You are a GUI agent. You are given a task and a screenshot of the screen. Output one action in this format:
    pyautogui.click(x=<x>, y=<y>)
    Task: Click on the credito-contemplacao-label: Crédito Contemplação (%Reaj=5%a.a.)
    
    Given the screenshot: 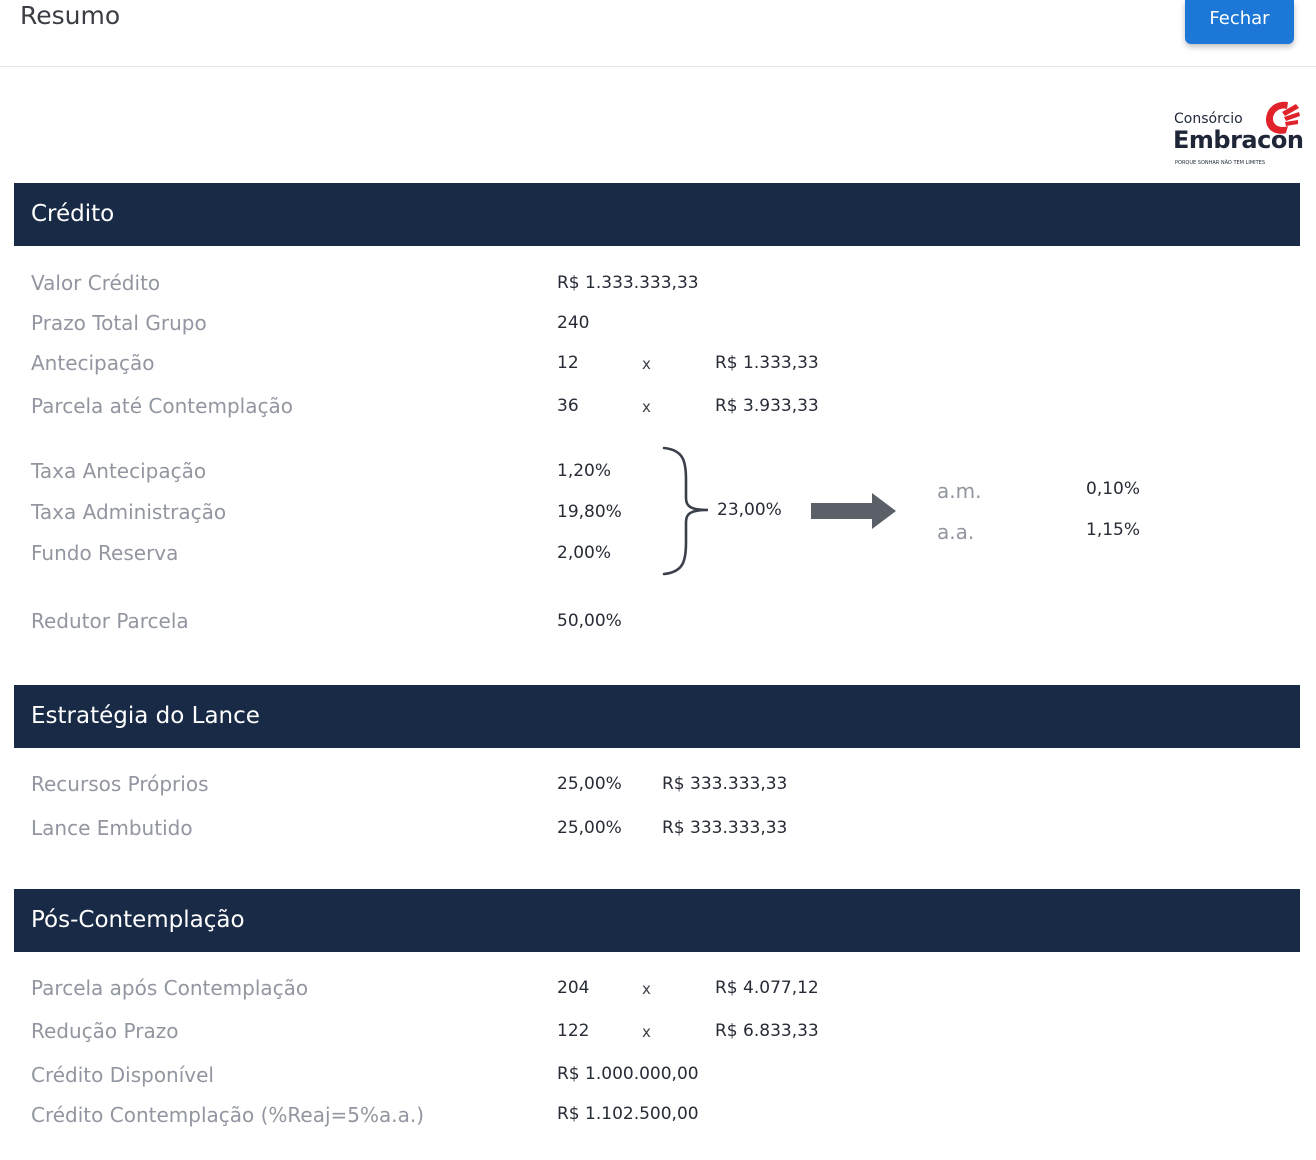 What is the action you would take?
    pyautogui.click(x=228, y=1115)
    